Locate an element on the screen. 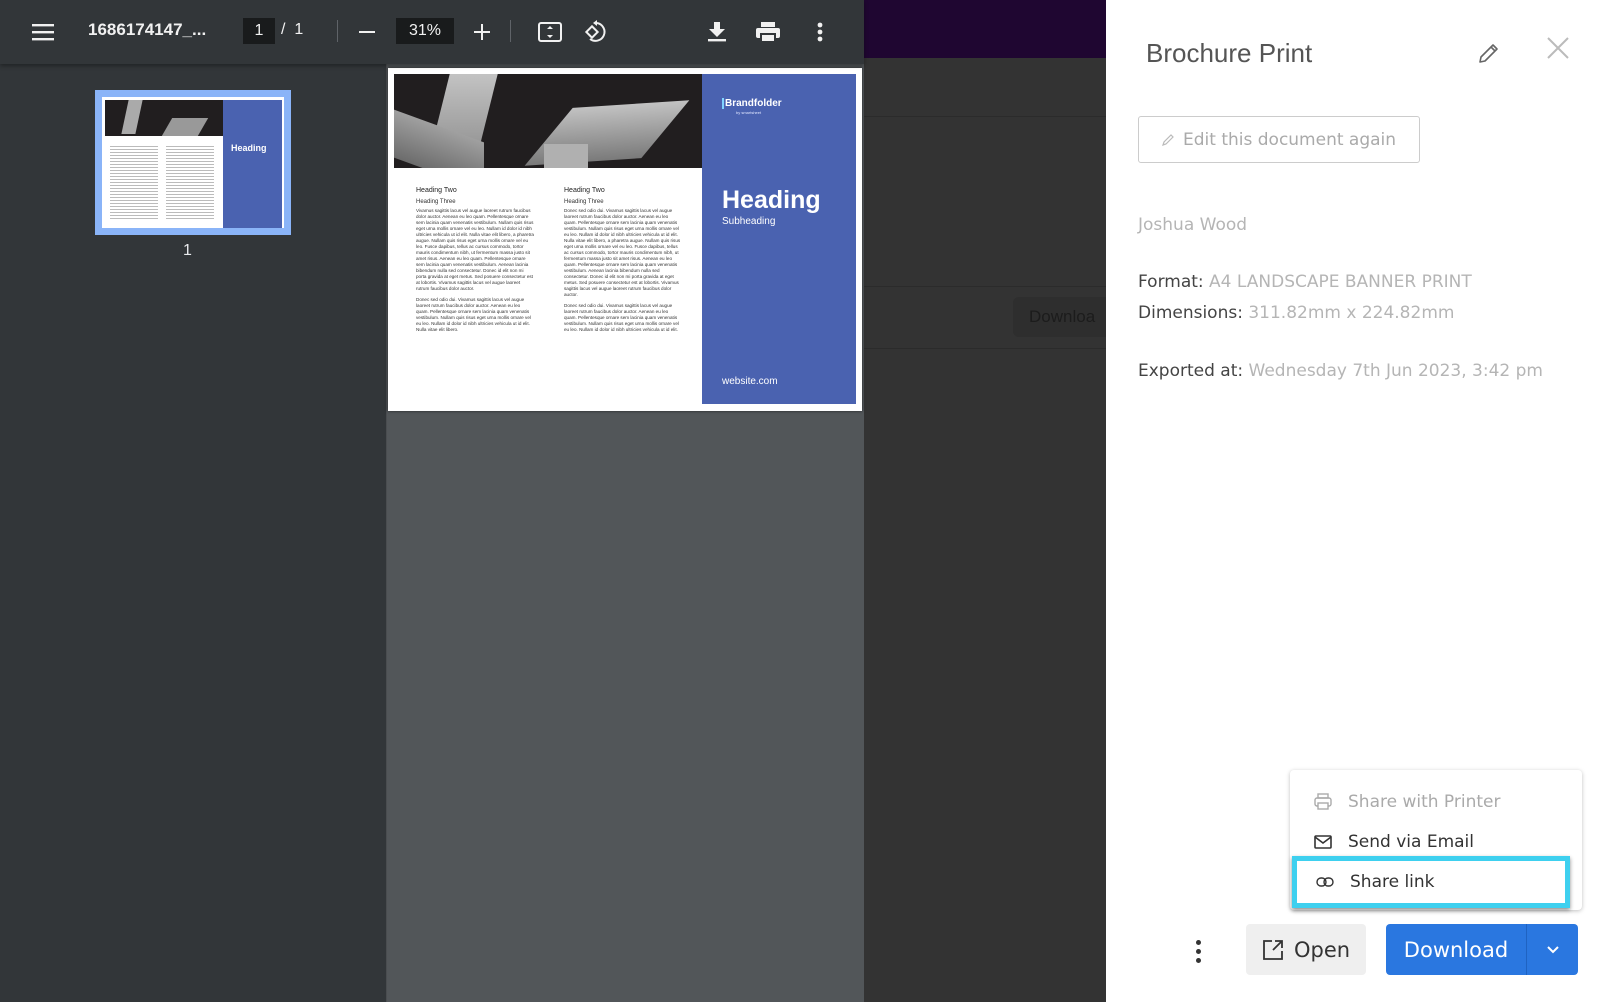 This screenshot has height=1002, width=1600. share-with-printer-item: Share with Printer is located at coordinates (1436, 802).